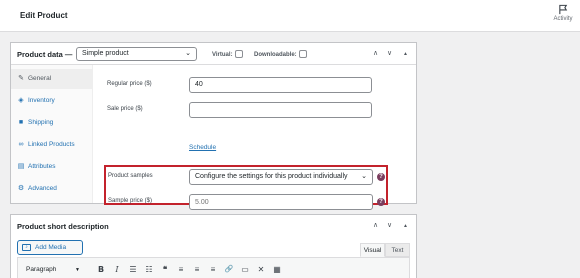 The height and width of the screenshot is (278, 580). I want to click on chevron-down-icon: ▼, so click(77, 270).